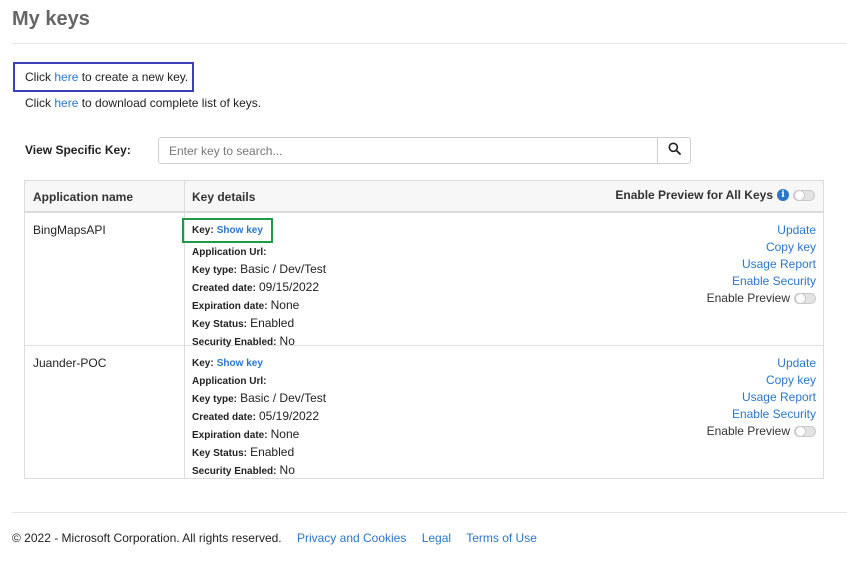 This screenshot has width=847, height=562. What do you see at coordinates (804, 195) in the screenshot?
I see `enable-preview-all-toggle` at bounding box center [804, 195].